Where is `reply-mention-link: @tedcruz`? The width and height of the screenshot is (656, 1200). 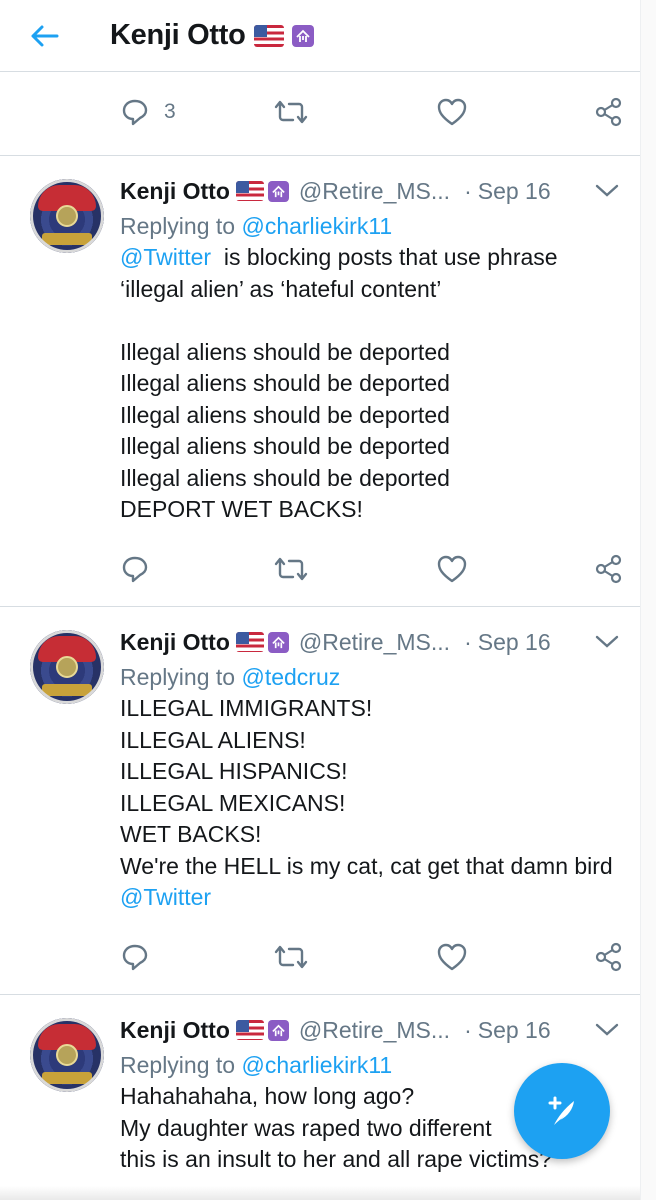
reply-mention-link: @tedcruz is located at coordinates (290, 677).